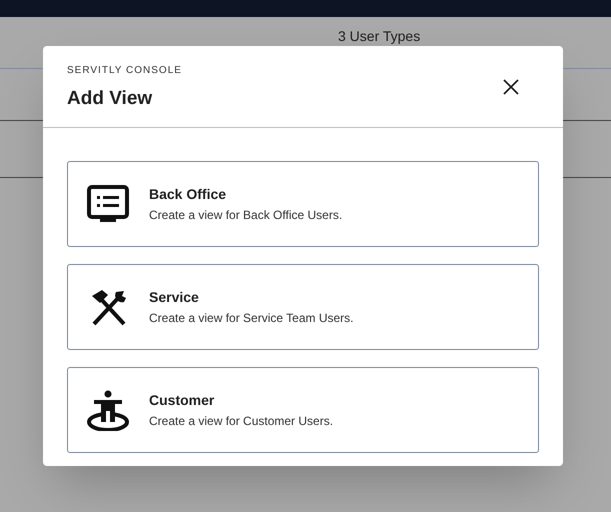 The height and width of the screenshot is (512, 611). I want to click on person-on-ring-icon, so click(108, 409).